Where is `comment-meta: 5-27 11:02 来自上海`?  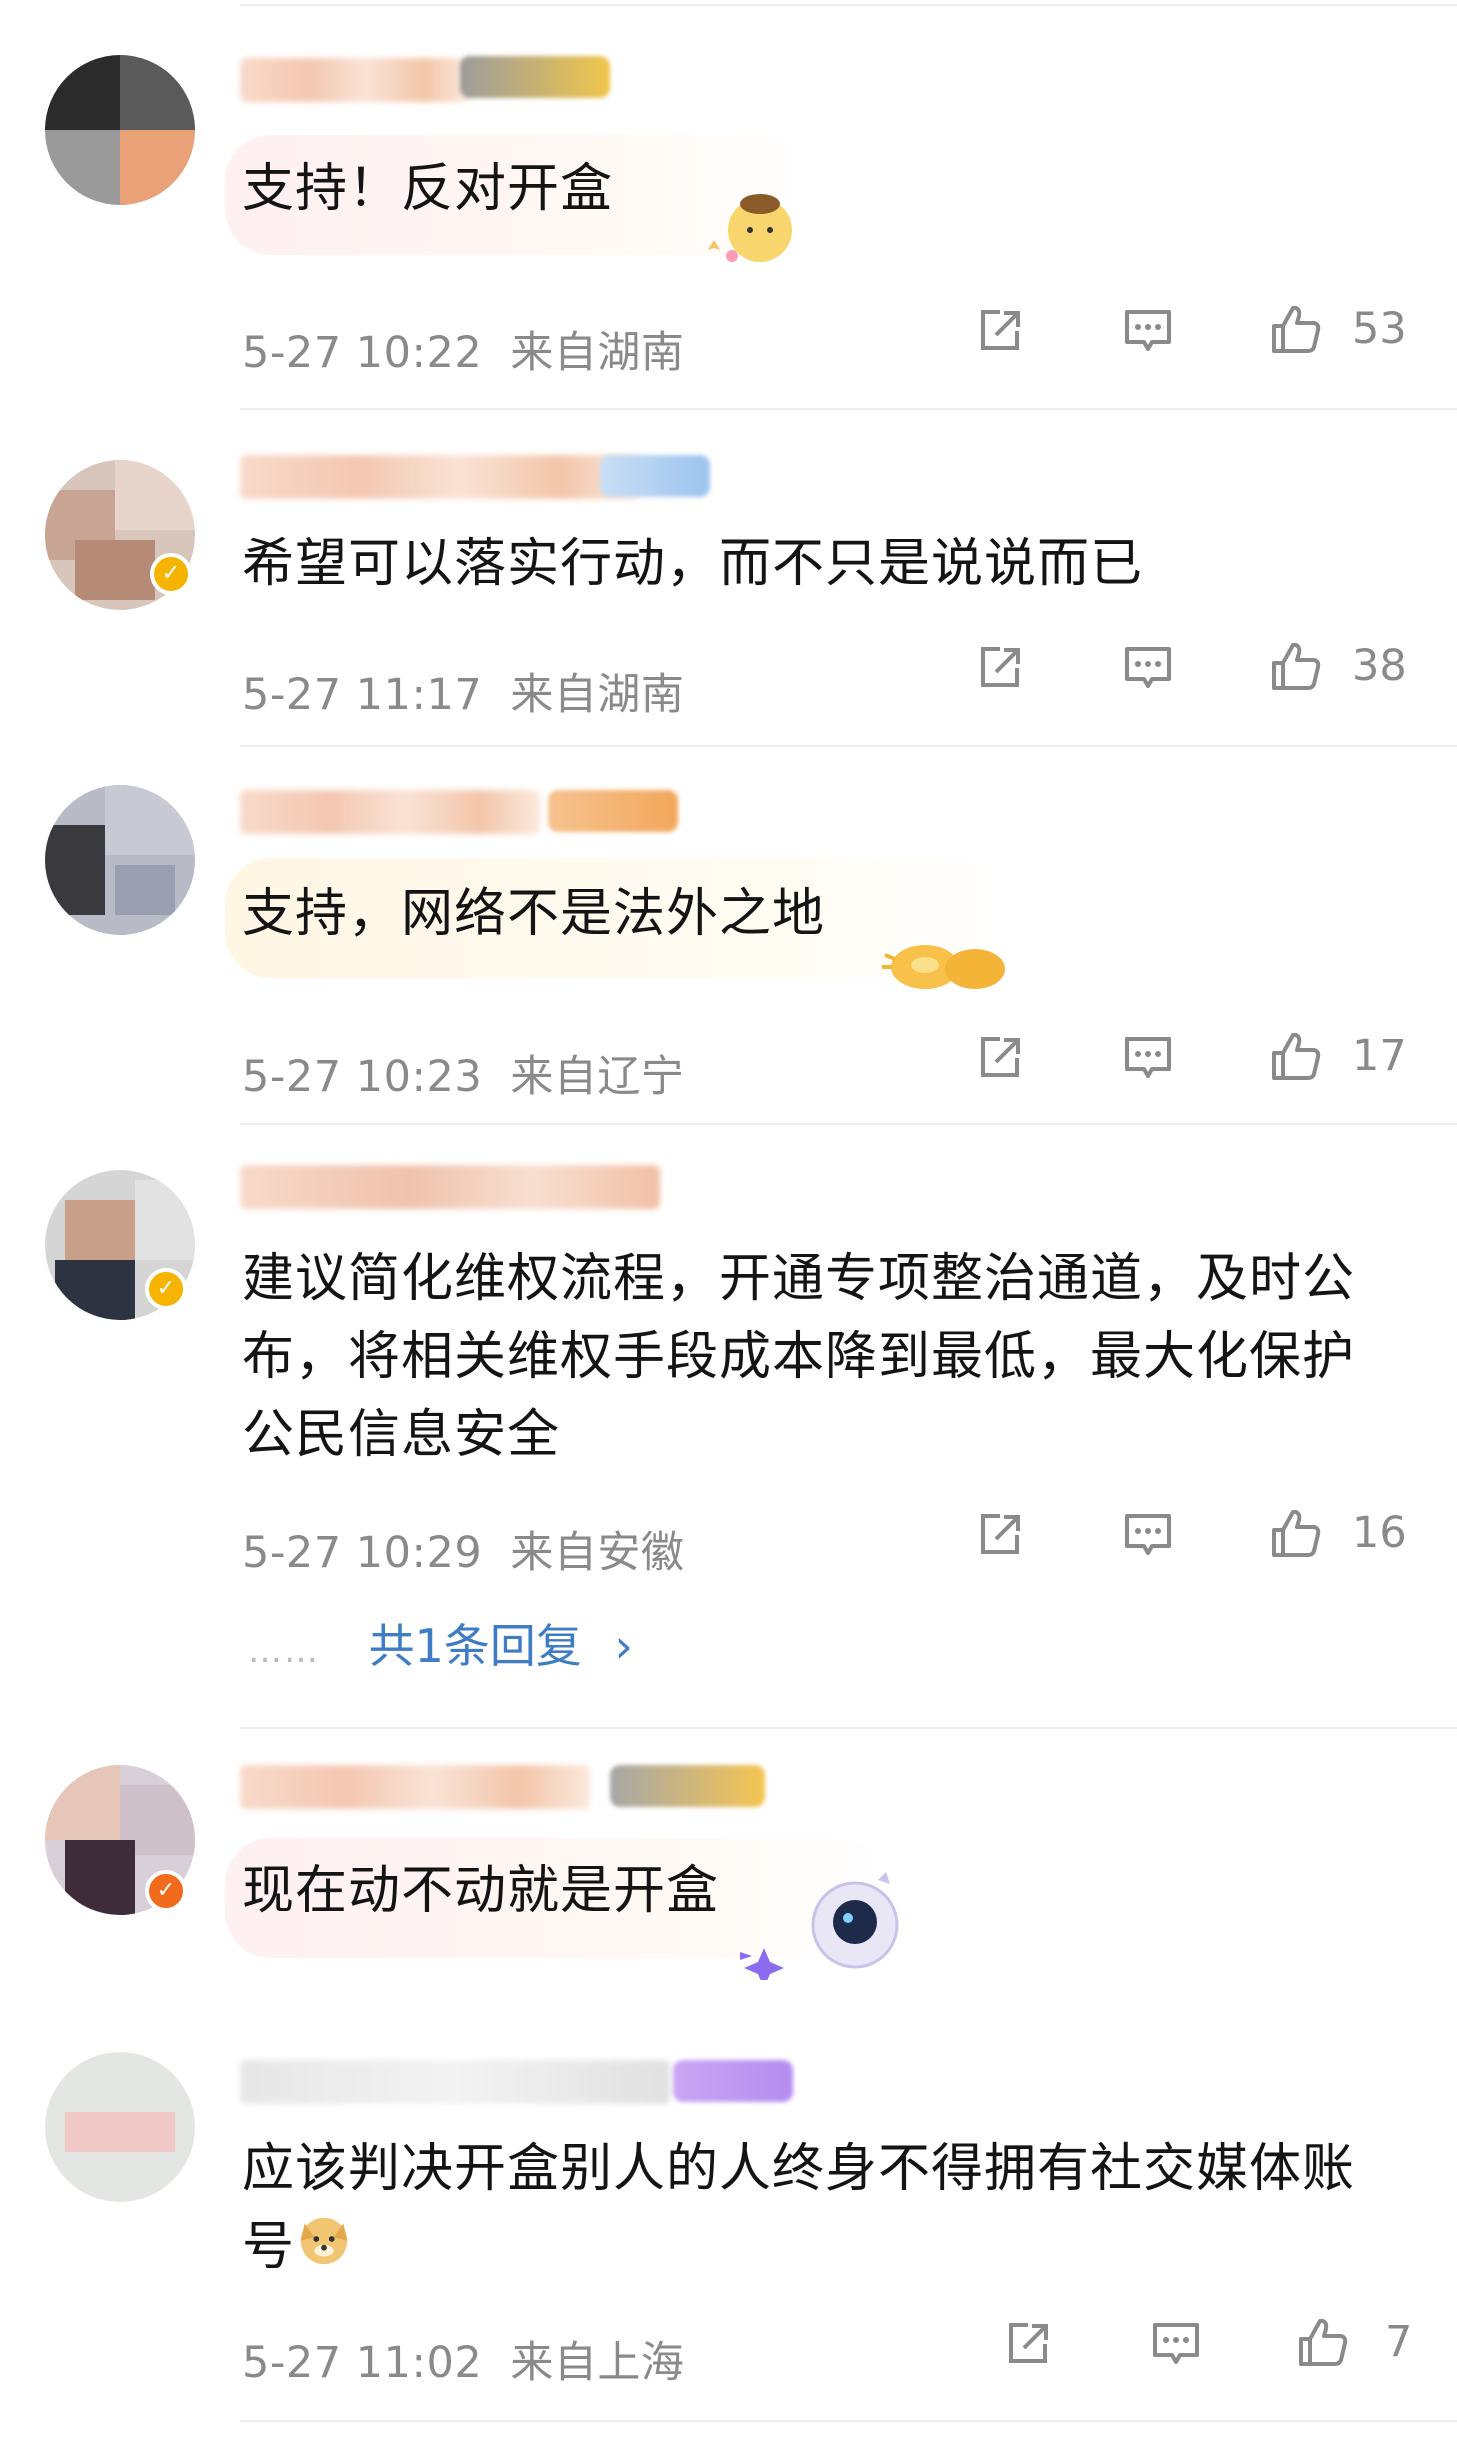 comment-meta: 5-27 11:02 来自上海 is located at coordinates (463, 2359).